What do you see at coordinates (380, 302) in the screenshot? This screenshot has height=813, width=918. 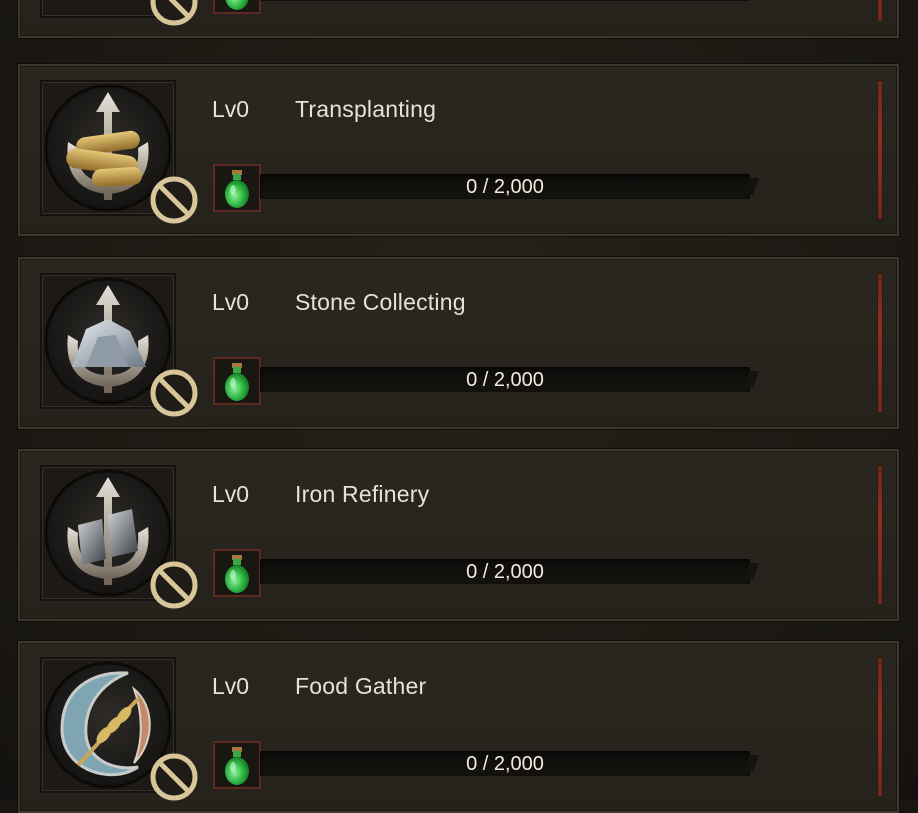 I see `skill-name: Stone Collecting` at bounding box center [380, 302].